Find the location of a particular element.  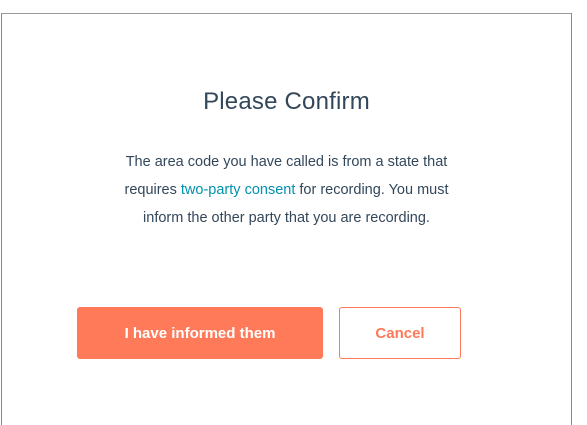

dialog-title: Please Confirm is located at coordinates (286, 101).